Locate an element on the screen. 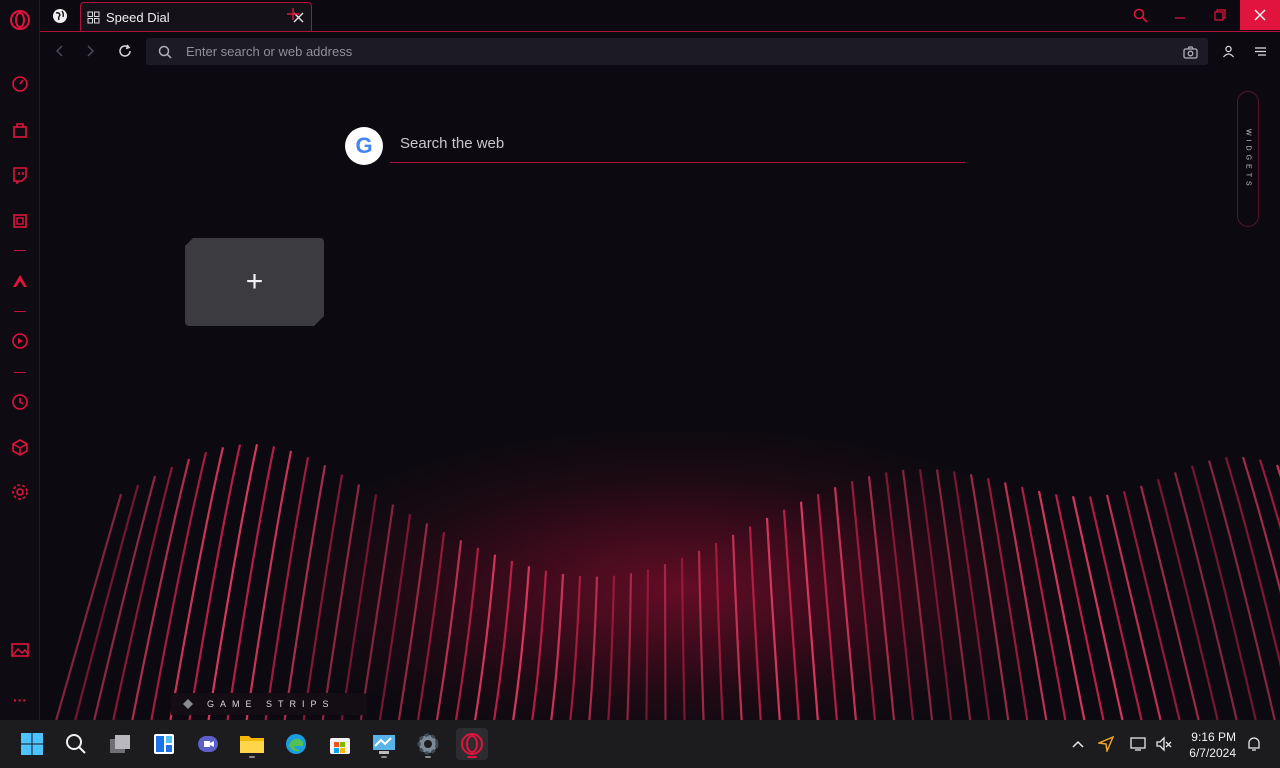 Image resolution: width=1280 pixels, height=768 pixels. twitch-icon is located at coordinates (20, 175).